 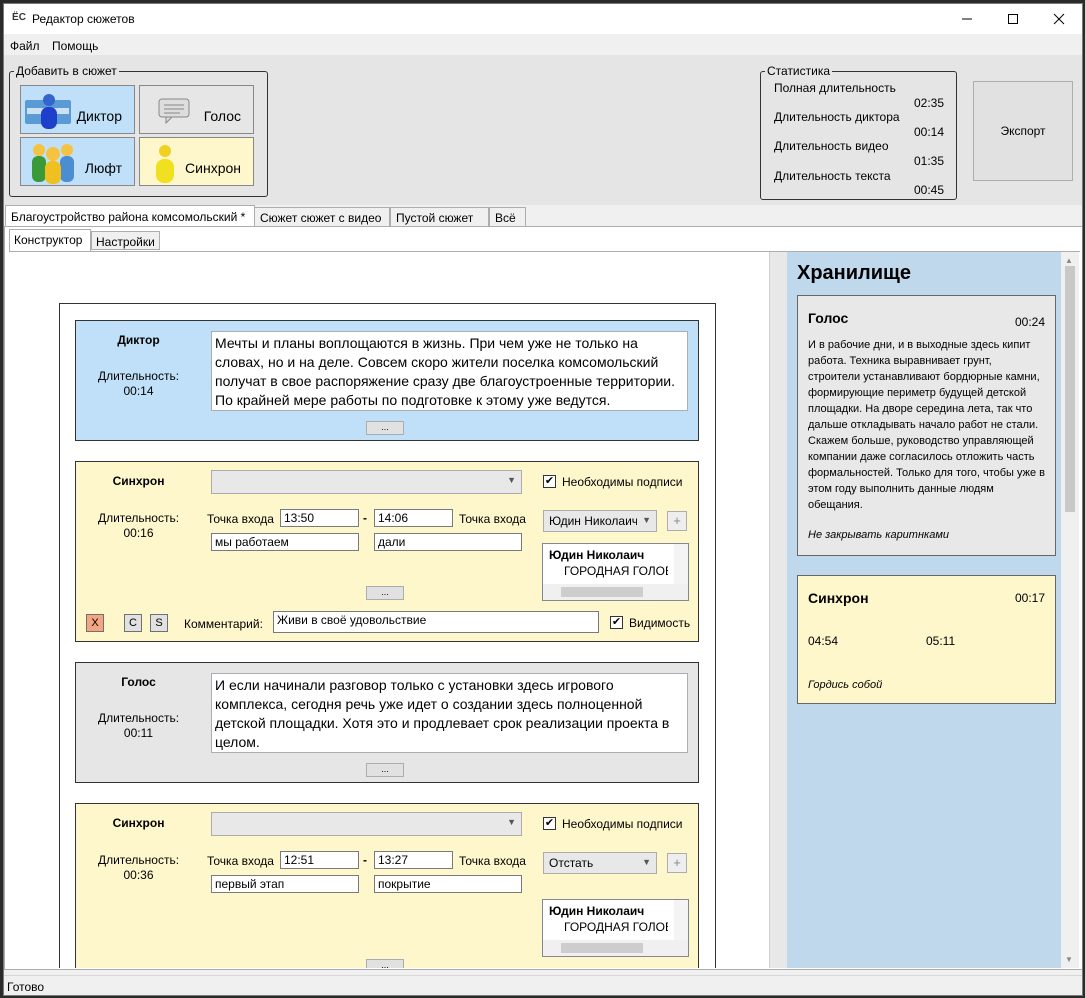 What do you see at coordinates (413, 860) in the screenshot?
I see `out-time-input: 13:27` at bounding box center [413, 860].